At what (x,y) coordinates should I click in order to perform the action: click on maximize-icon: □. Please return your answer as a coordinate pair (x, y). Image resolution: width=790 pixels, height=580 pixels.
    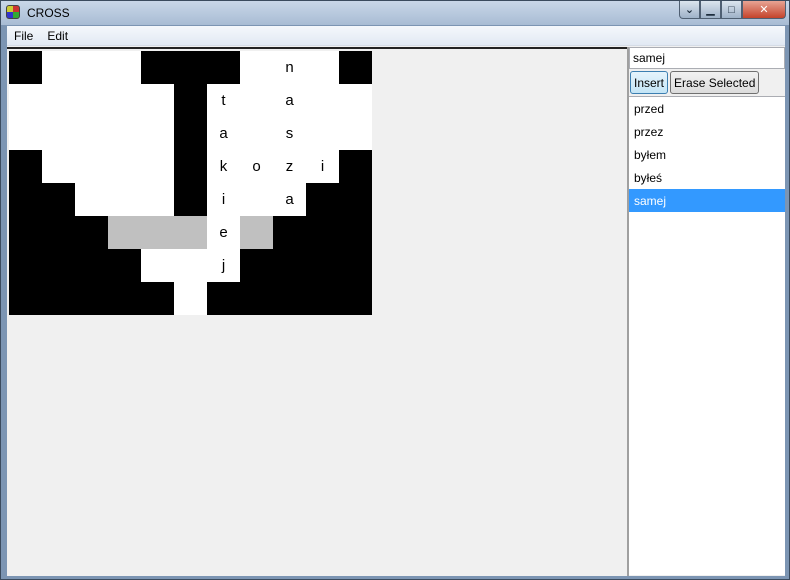
    Looking at the image, I should click on (731, 9).